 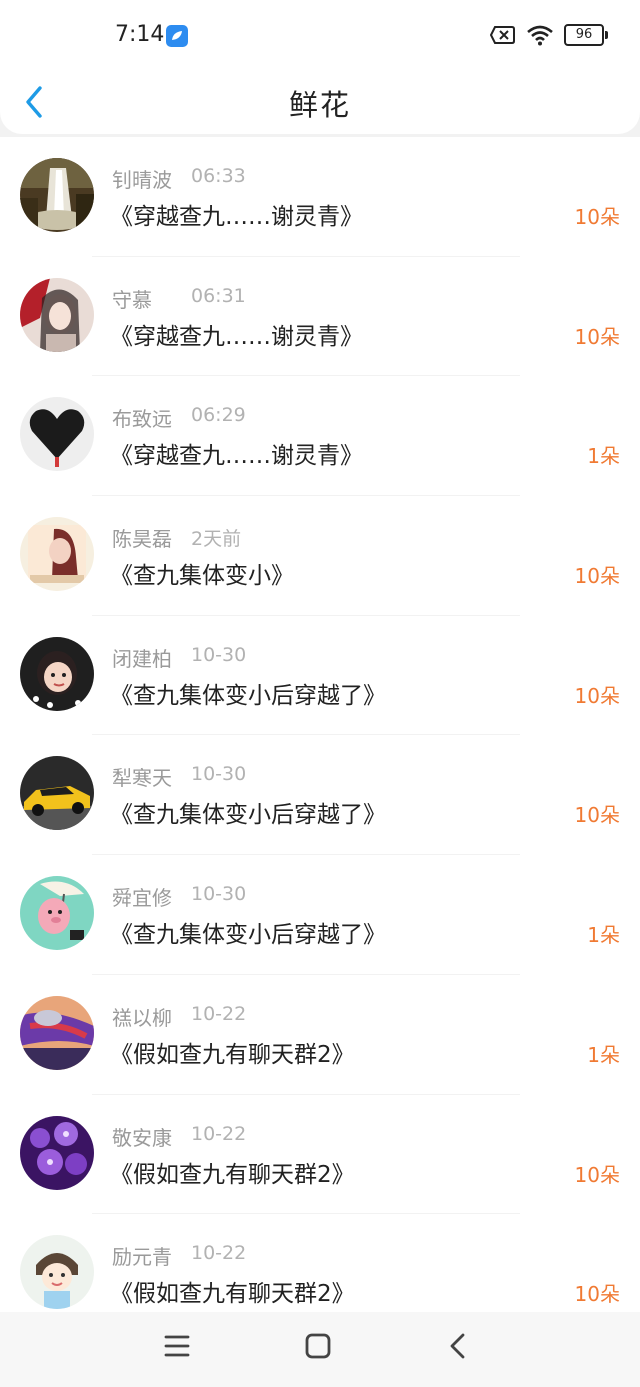 I want to click on item-time: 06:33, so click(x=218, y=176).